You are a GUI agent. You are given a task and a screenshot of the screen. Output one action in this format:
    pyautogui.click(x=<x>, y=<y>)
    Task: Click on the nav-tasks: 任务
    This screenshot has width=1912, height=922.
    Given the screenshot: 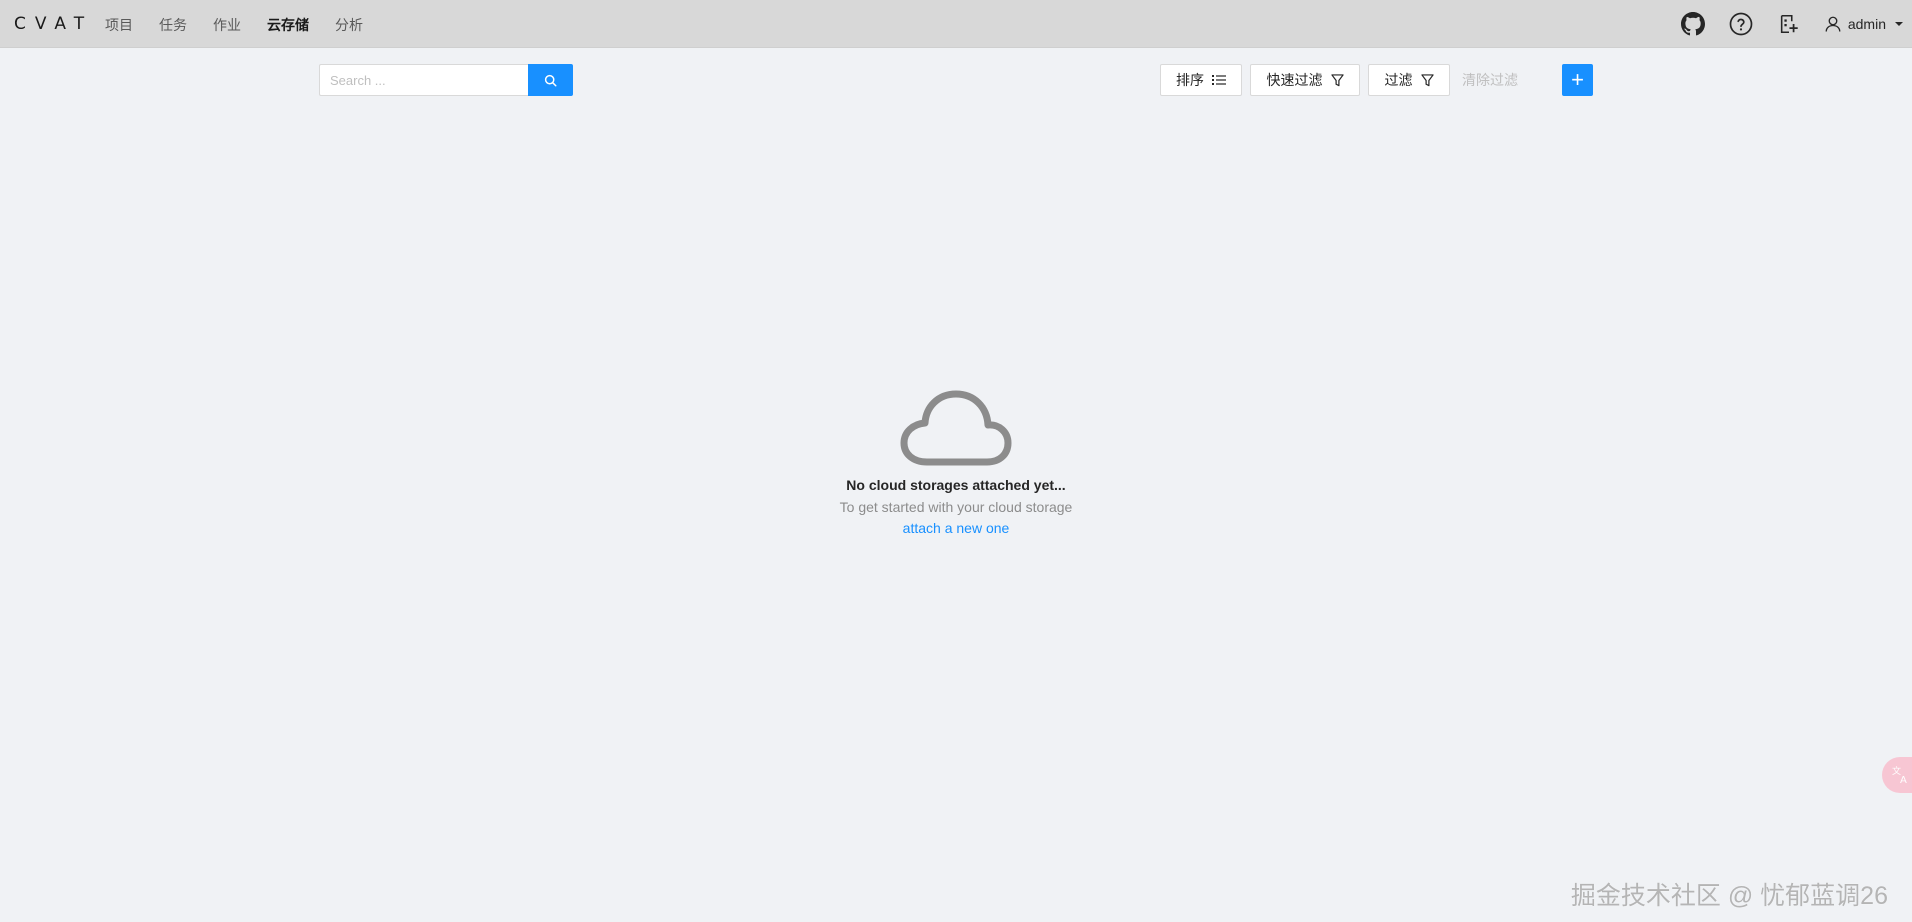 What is the action you would take?
    pyautogui.click(x=173, y=25)
    